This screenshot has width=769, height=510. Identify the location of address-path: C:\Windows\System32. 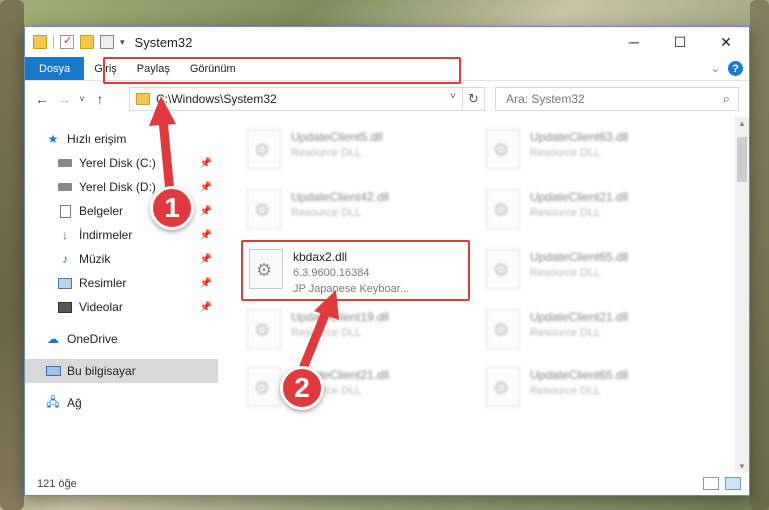
(216, 99).